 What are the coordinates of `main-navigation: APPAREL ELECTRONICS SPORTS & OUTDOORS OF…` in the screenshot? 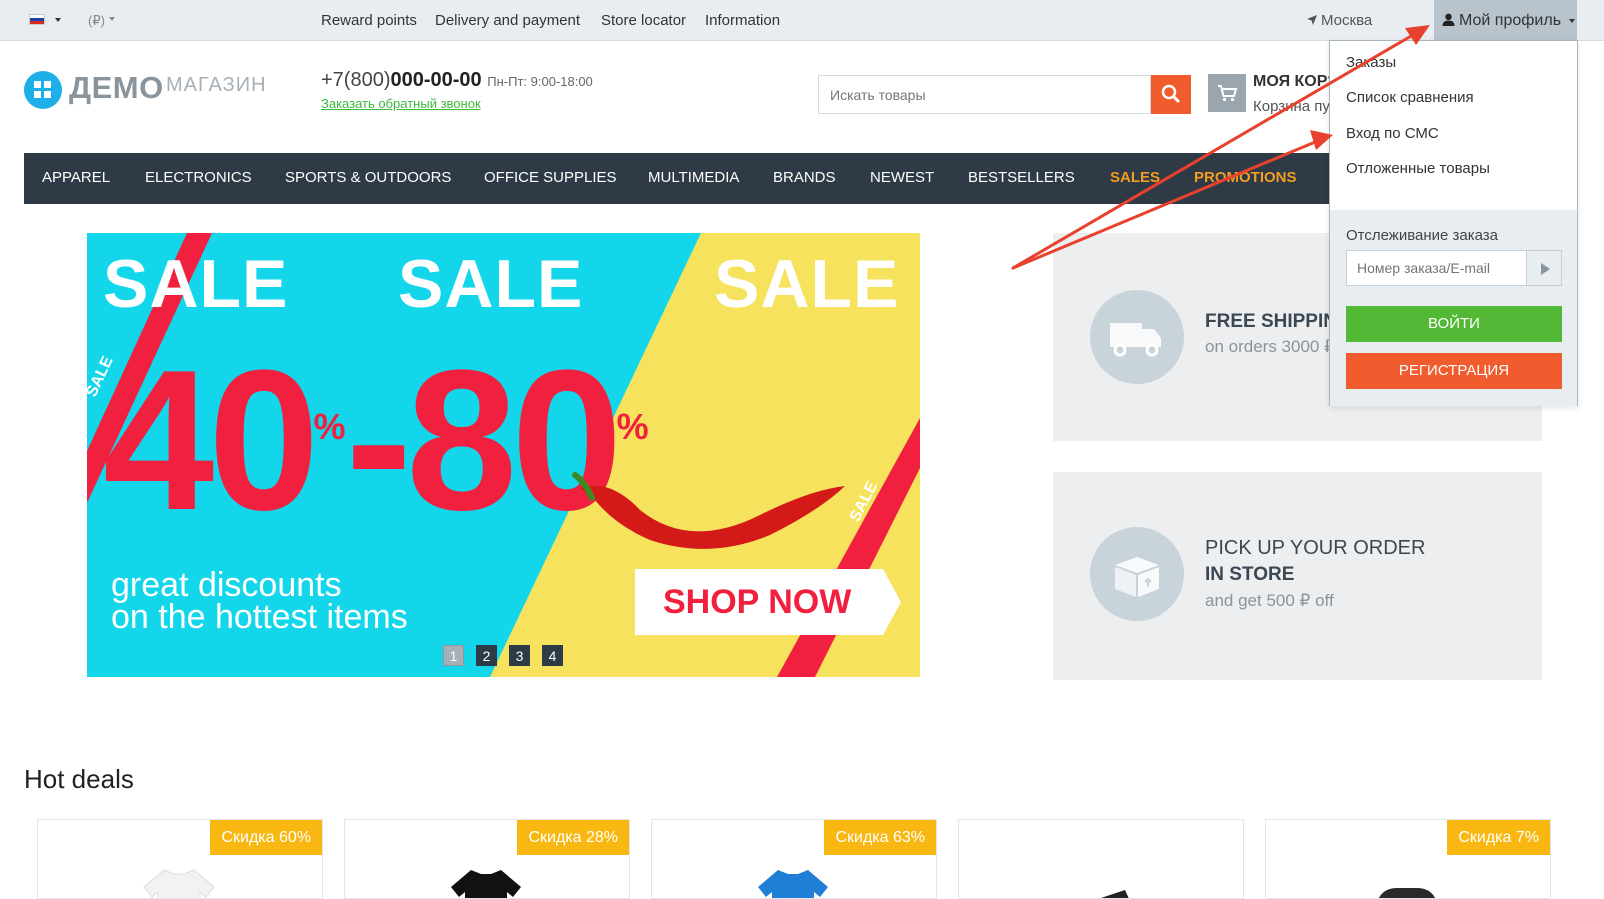 It's located at (783, 178).